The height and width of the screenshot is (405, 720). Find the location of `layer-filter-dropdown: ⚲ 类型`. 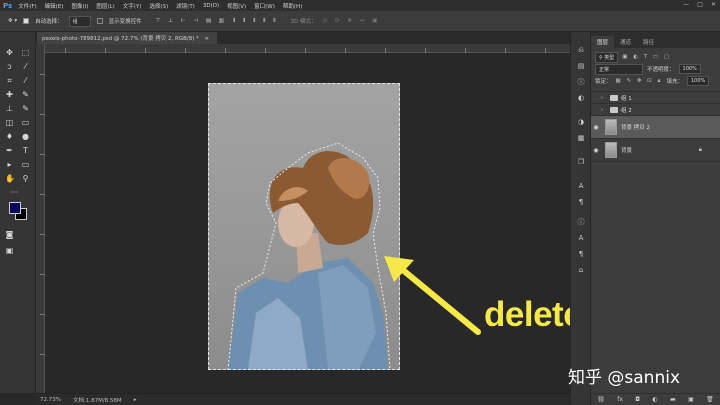

layer-filter-dropdown: ⚲ 类型 is located at coordinates (607, 57).